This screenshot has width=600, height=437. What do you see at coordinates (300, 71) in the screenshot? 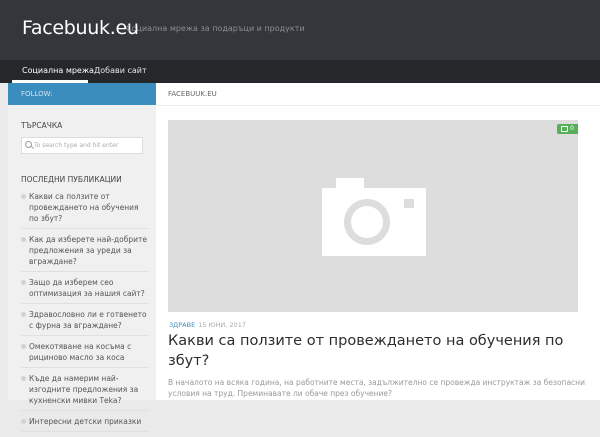
I see `top-navigation: Социална мрежа Добави сайт` at bounding box center [300, 71].